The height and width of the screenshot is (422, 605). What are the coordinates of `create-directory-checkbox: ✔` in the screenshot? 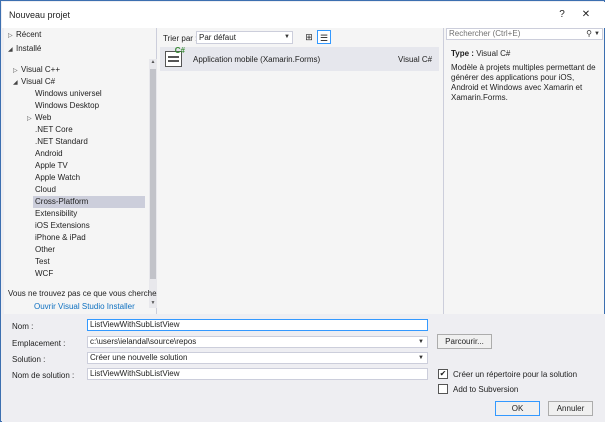 It's located at (443, 374).